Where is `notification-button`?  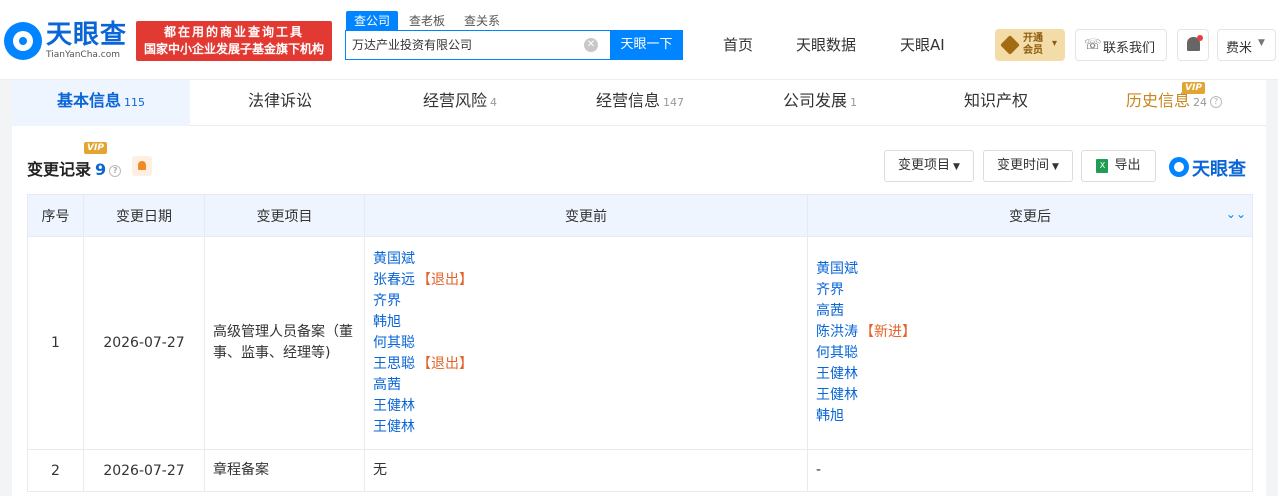 notification-button is located at coordinates (1193, 45).